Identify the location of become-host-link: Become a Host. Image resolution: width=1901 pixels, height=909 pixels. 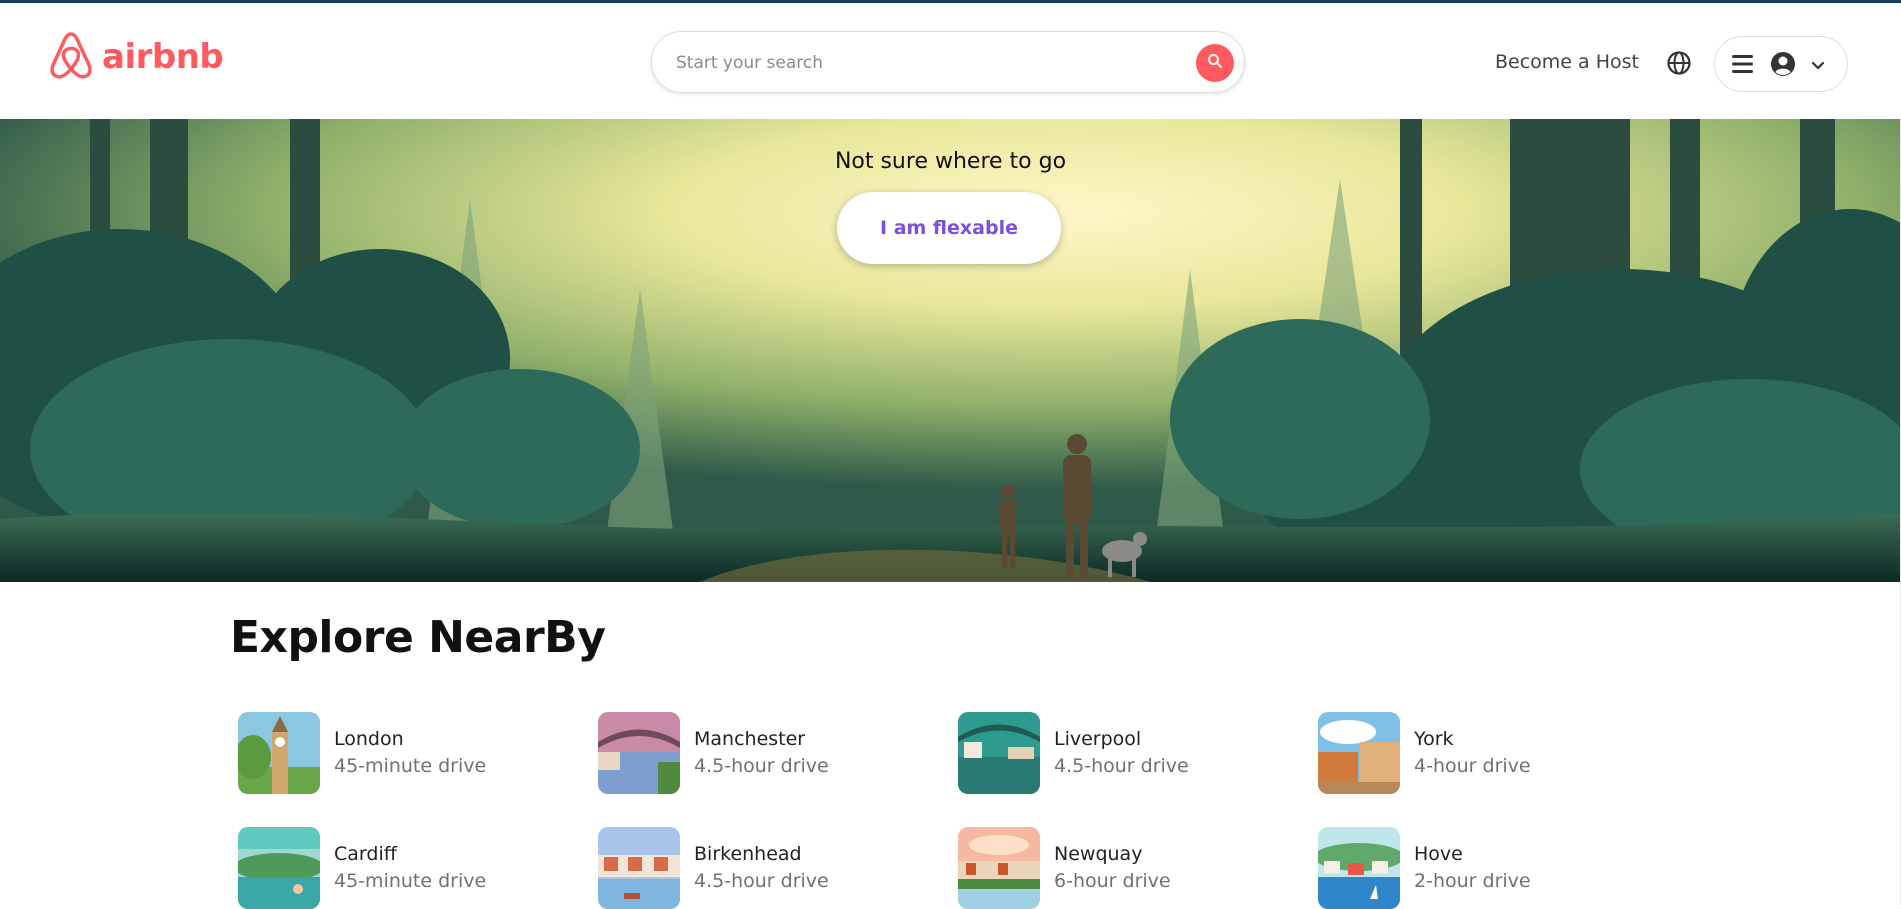
(1567, 62).